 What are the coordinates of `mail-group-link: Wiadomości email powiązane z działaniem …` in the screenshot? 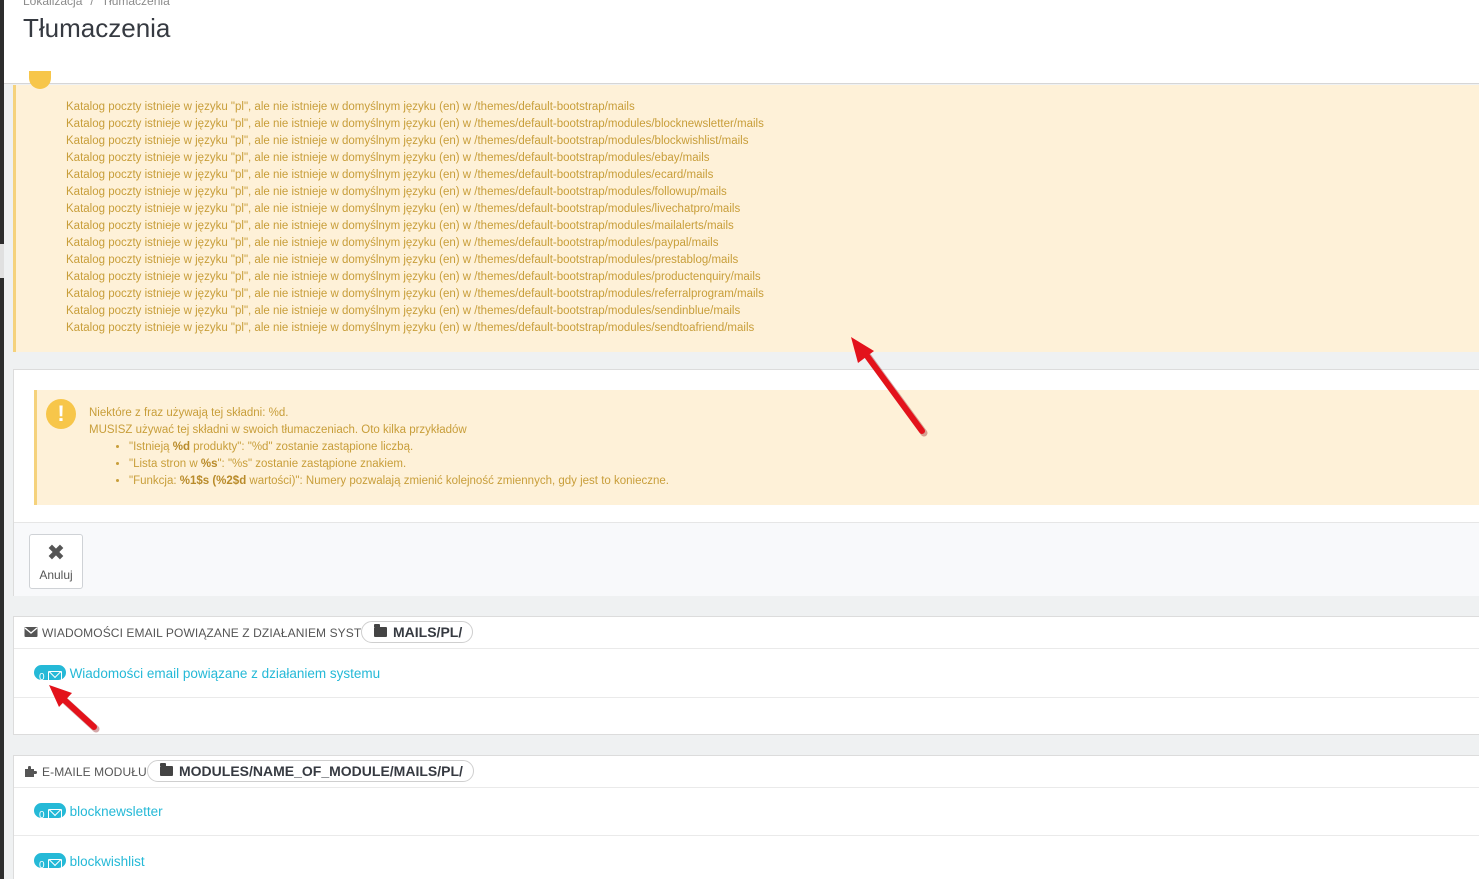 It's located at (225, 673).